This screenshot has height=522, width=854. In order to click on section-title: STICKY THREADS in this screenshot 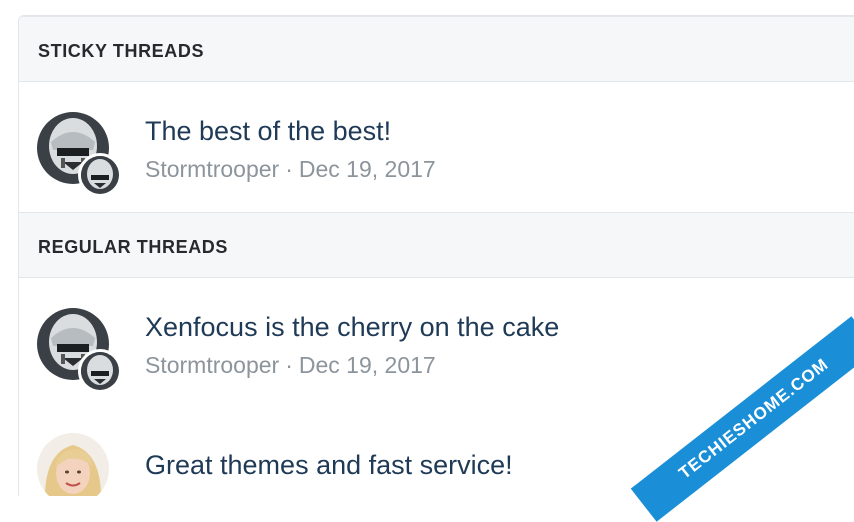, I will do `click(121, 51)`.